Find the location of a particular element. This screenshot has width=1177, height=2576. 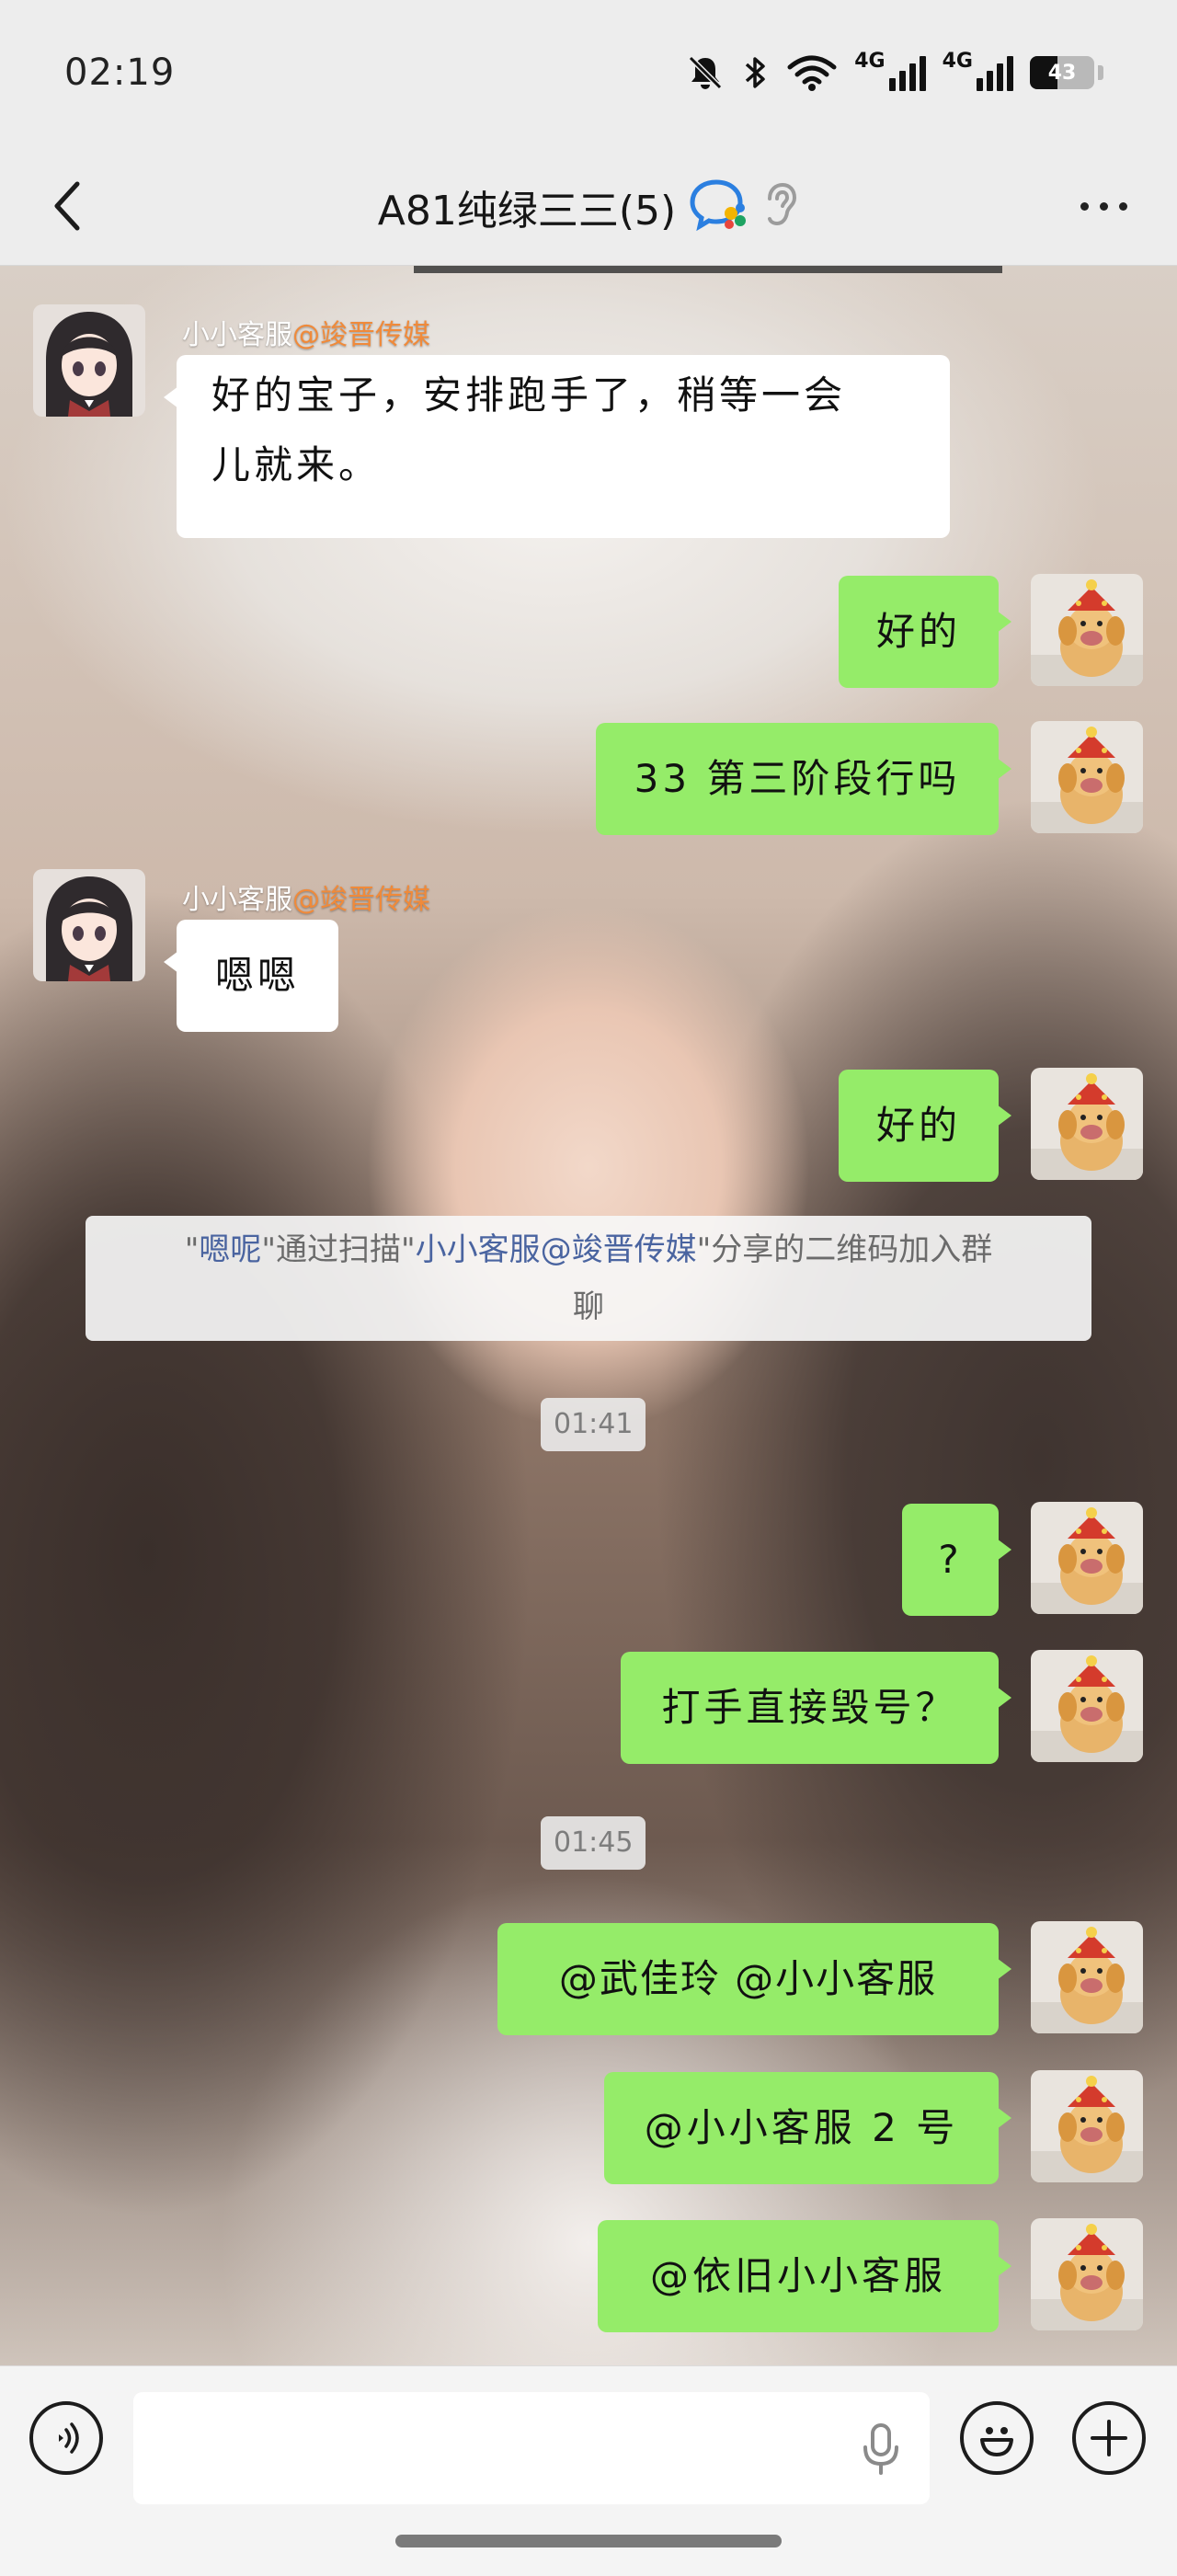

add-button is located at coordinates (1109, 2438).